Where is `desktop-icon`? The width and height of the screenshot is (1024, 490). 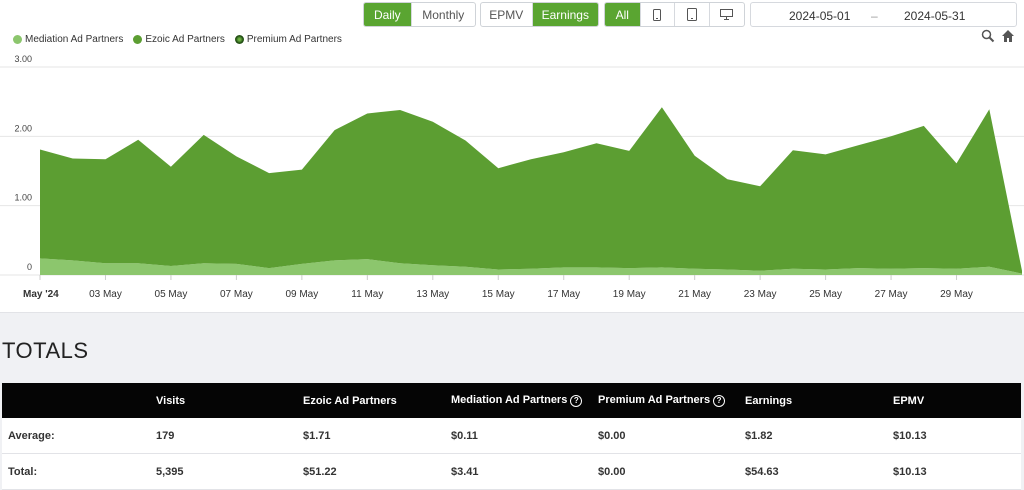 desktop-icon is located at coordinates (727, 14).